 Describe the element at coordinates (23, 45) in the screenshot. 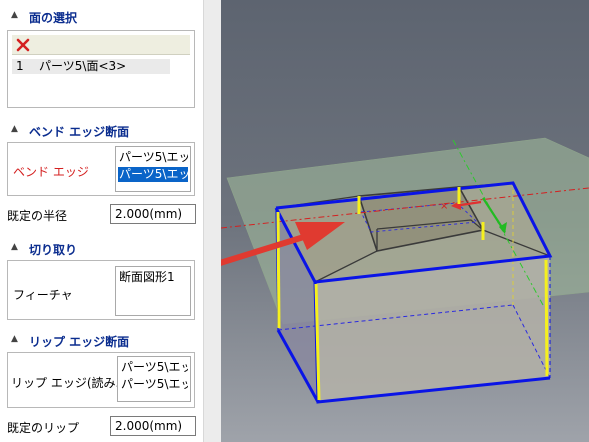

I see `delete-x-icon` at that location.